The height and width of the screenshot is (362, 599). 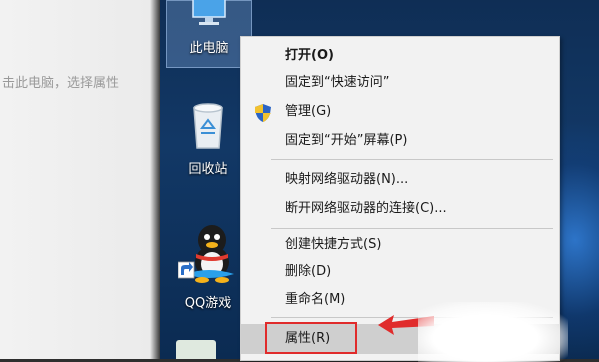 What do you see at coordinates (400, 245) in the screenshot?
I see `menu-item-create-shortcut: 创建快捷方式(S)` at bounding box center [400, 245].